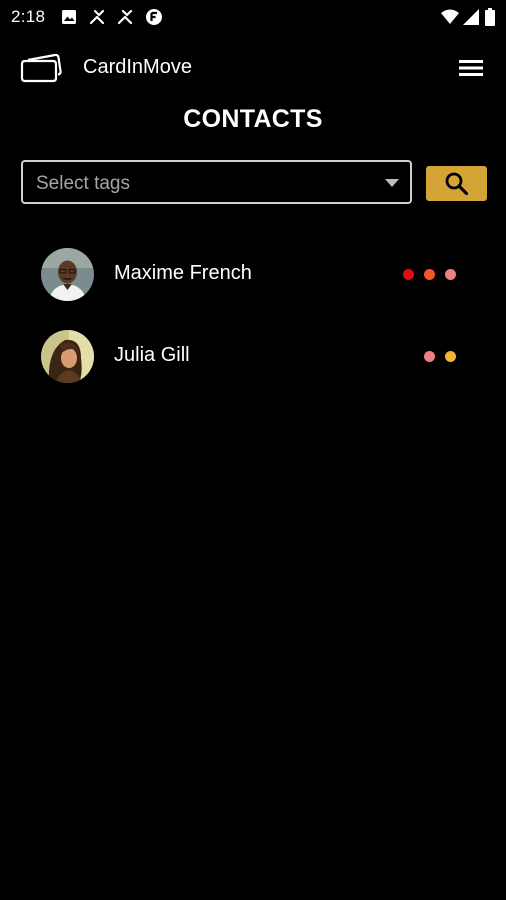 Image resolution: width=506 pixels, height=900 pixels. Describe the element at coordinates (450, 17) in the screenshot. I see `wifi-icon` at that location.